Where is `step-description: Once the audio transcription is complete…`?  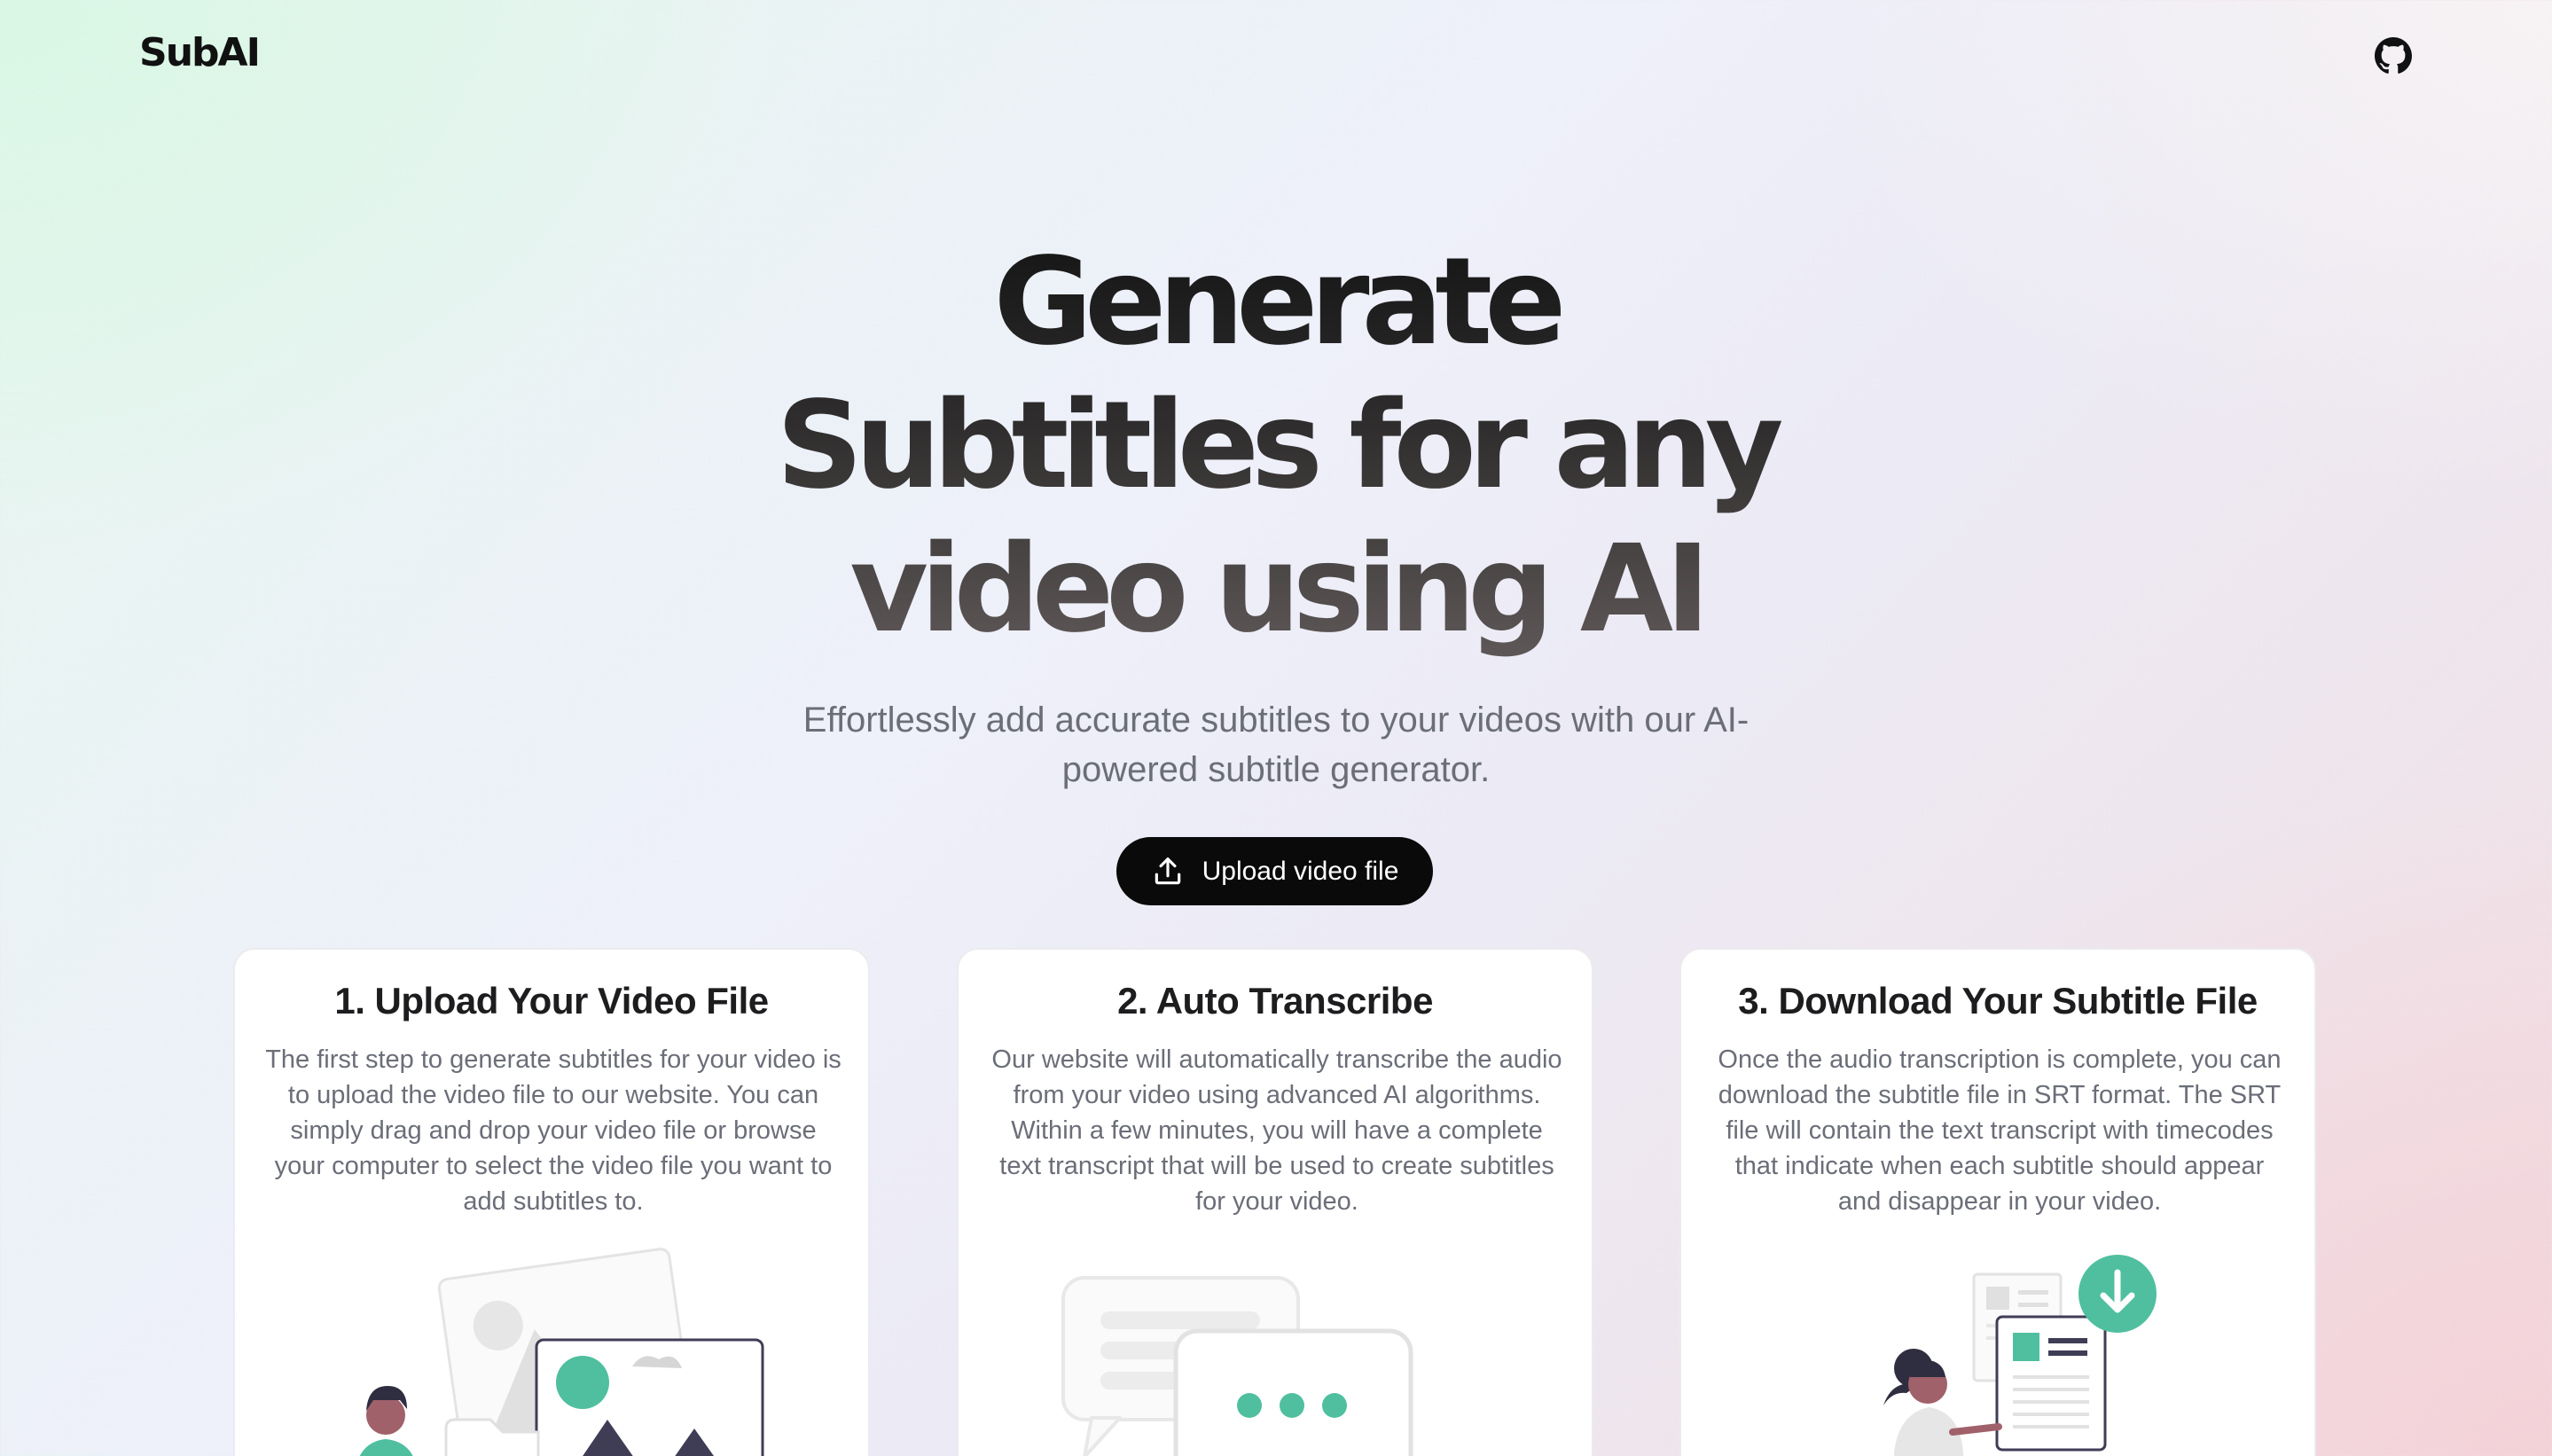
step-description: Once the audio transcription is complete… is located at coordinates (2000, 1130).